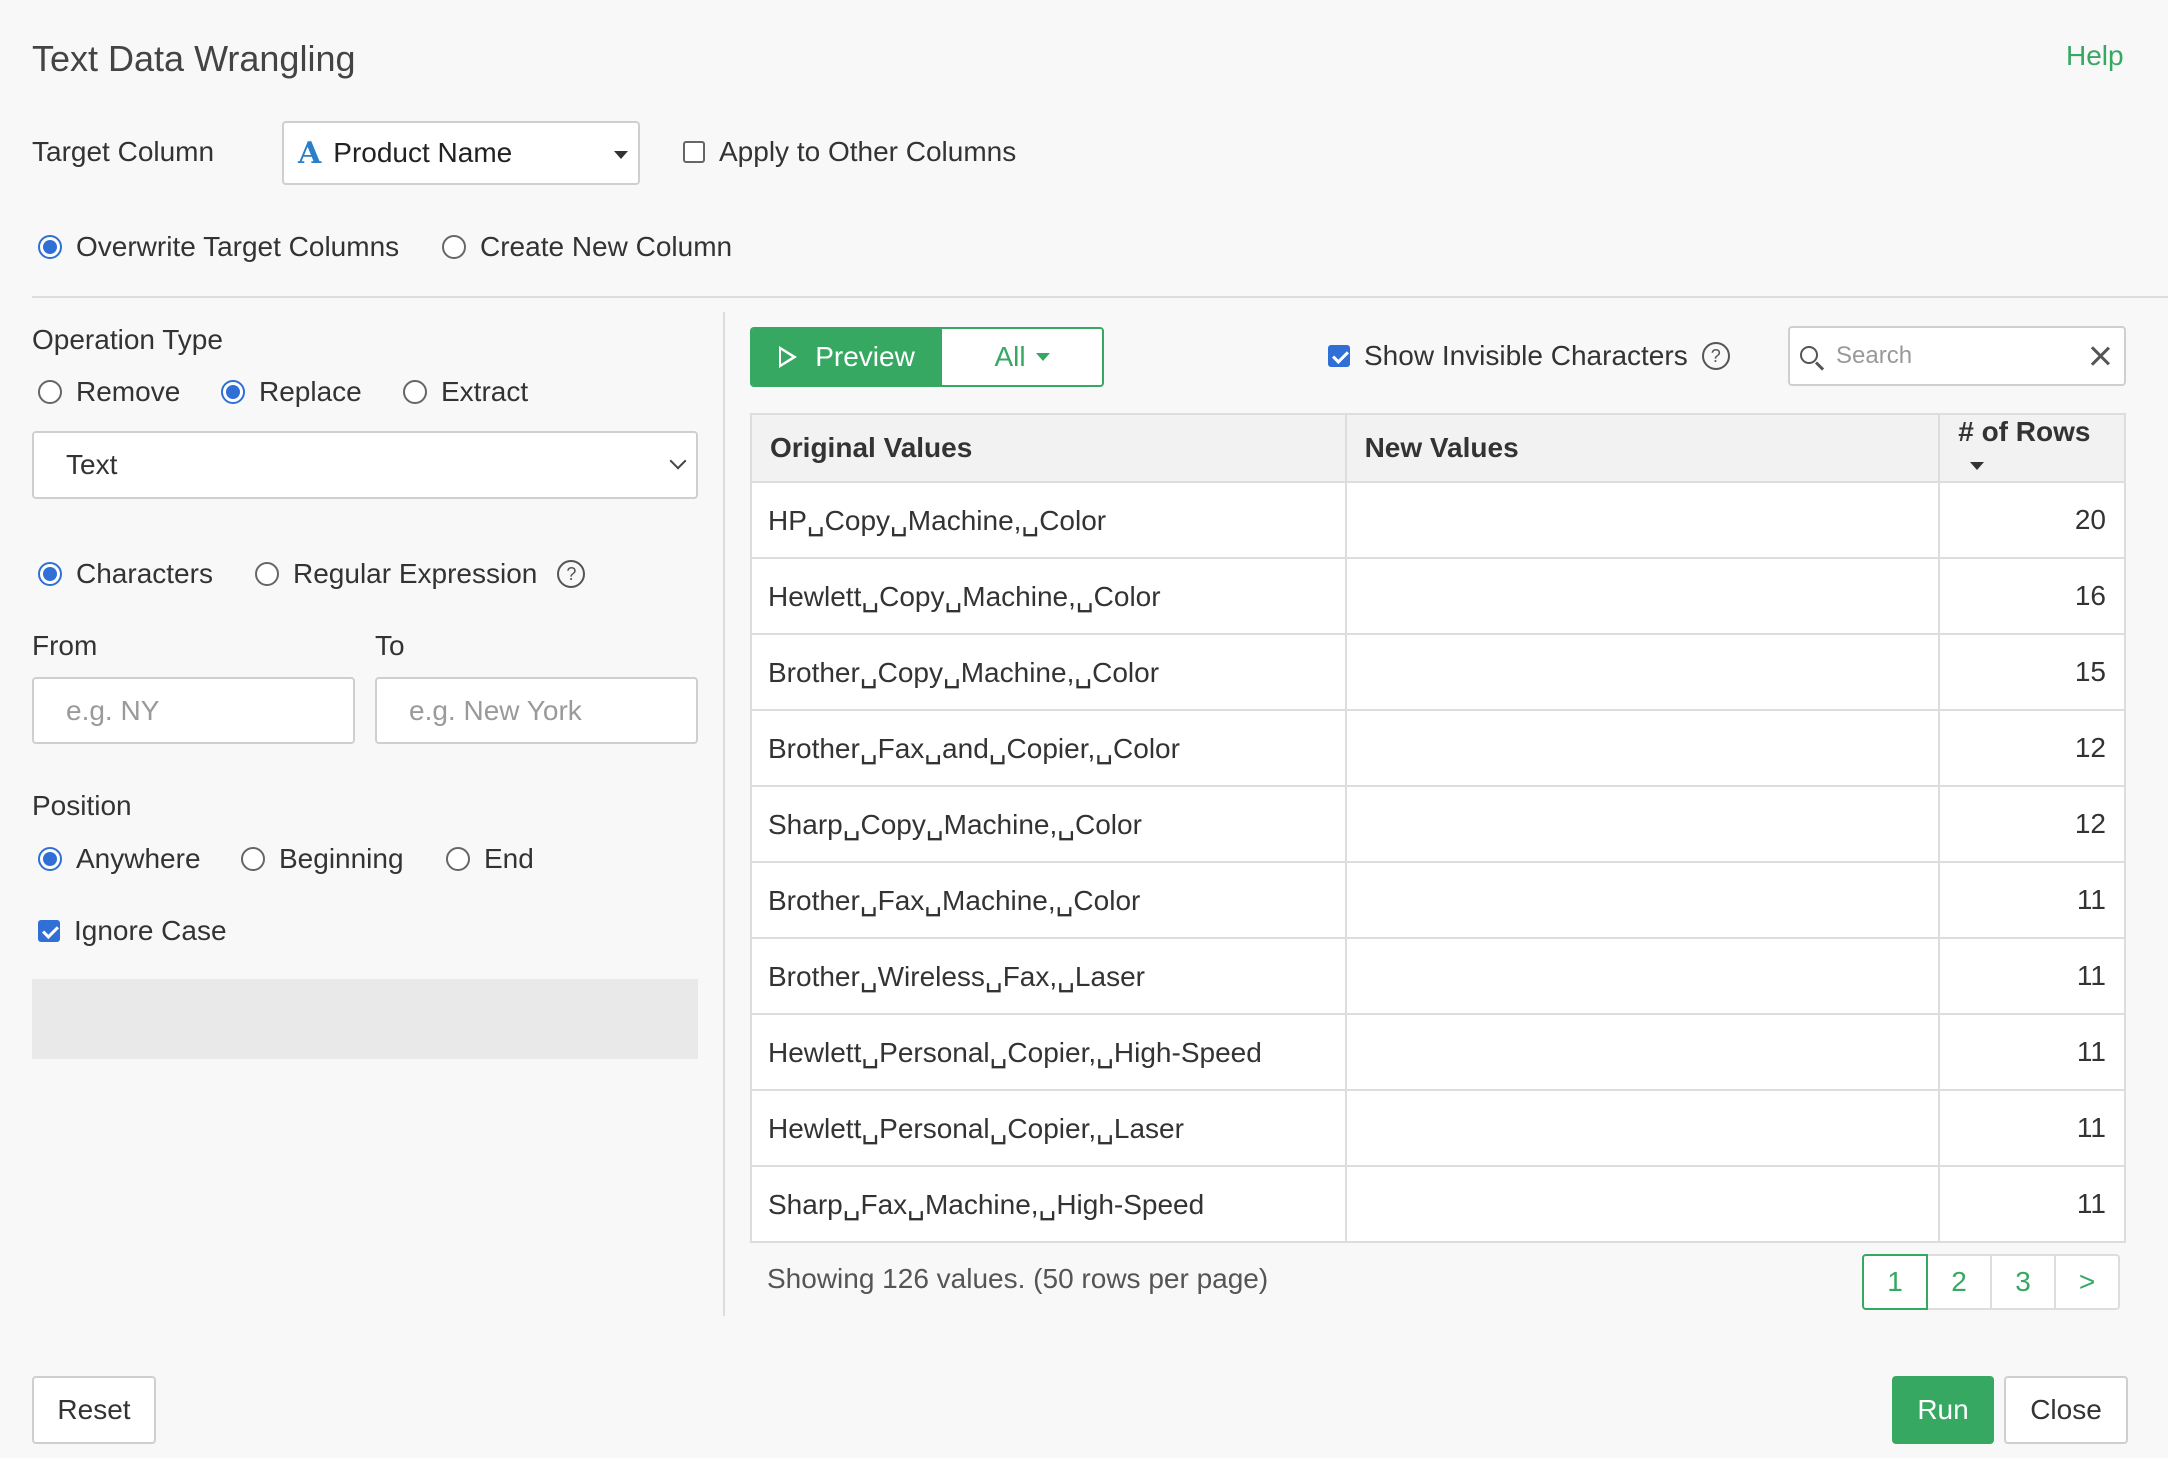 This screenshot has width=2168, height=1458. I want to click on run-button: Run, so click(1943, 1410).